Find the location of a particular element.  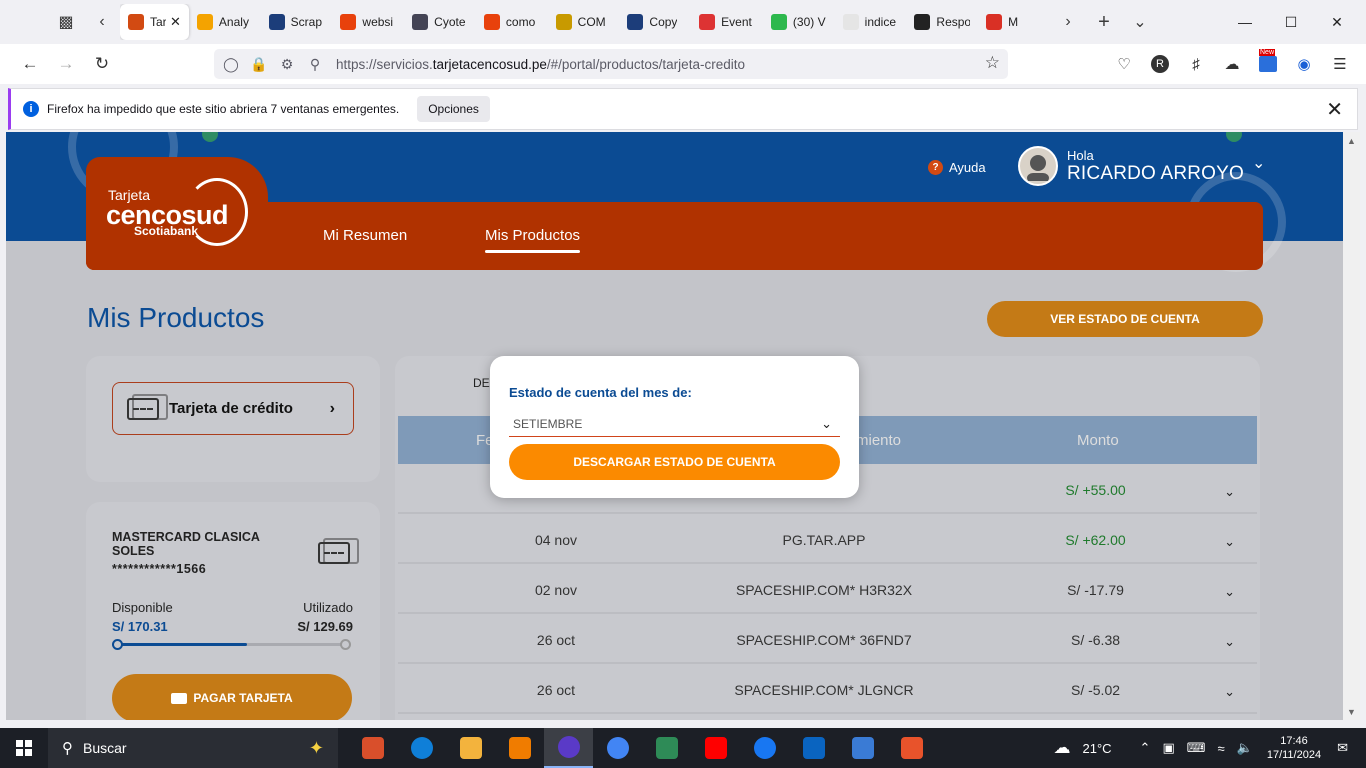

clock: 17:46 17/11/2024 is located at coordinates (1294, 748).